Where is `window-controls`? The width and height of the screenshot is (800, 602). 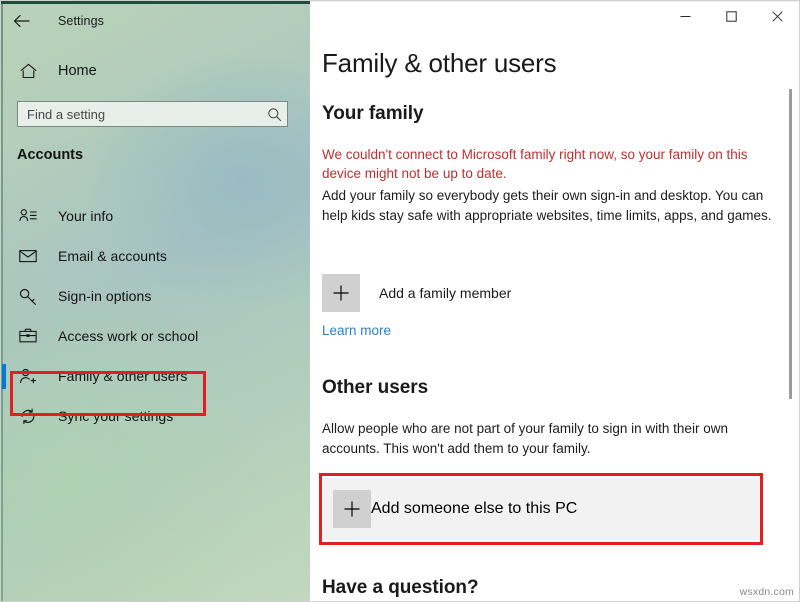
window-controls is located at coordinates (731, 16).